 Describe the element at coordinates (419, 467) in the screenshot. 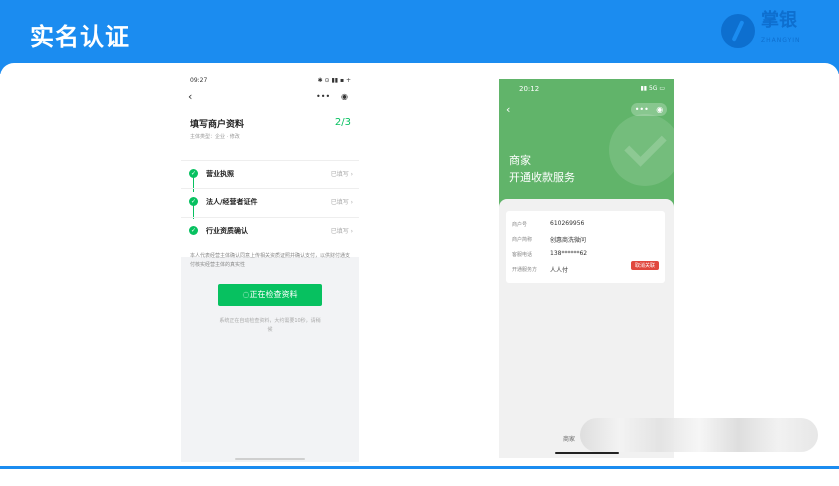

I see `bottom-accent-line` at that location.